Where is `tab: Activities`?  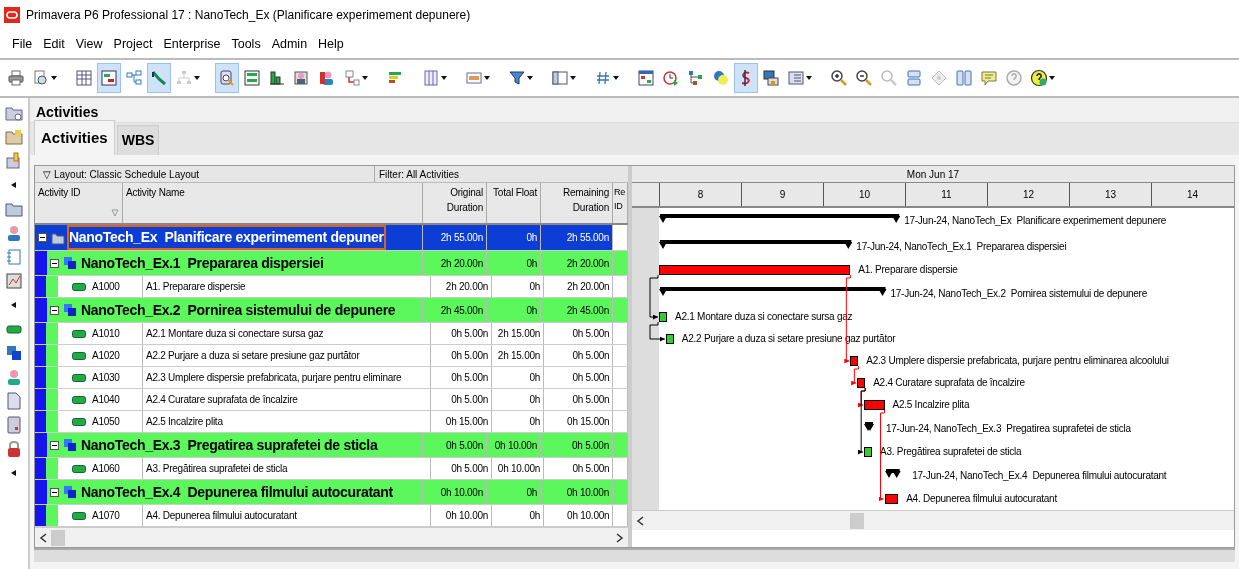 tab: Activities is located at coordinates (74, 137).